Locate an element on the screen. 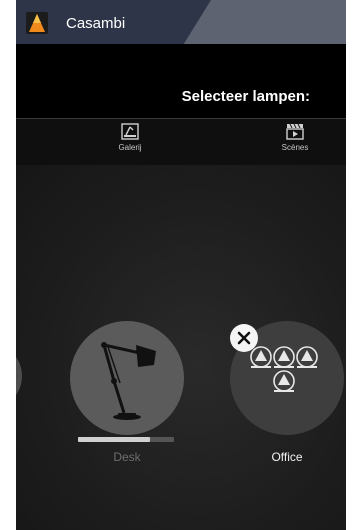 Image resolution: width=361 pixels, height=530 pixels. close-icon is located at coordinates (244, 338).